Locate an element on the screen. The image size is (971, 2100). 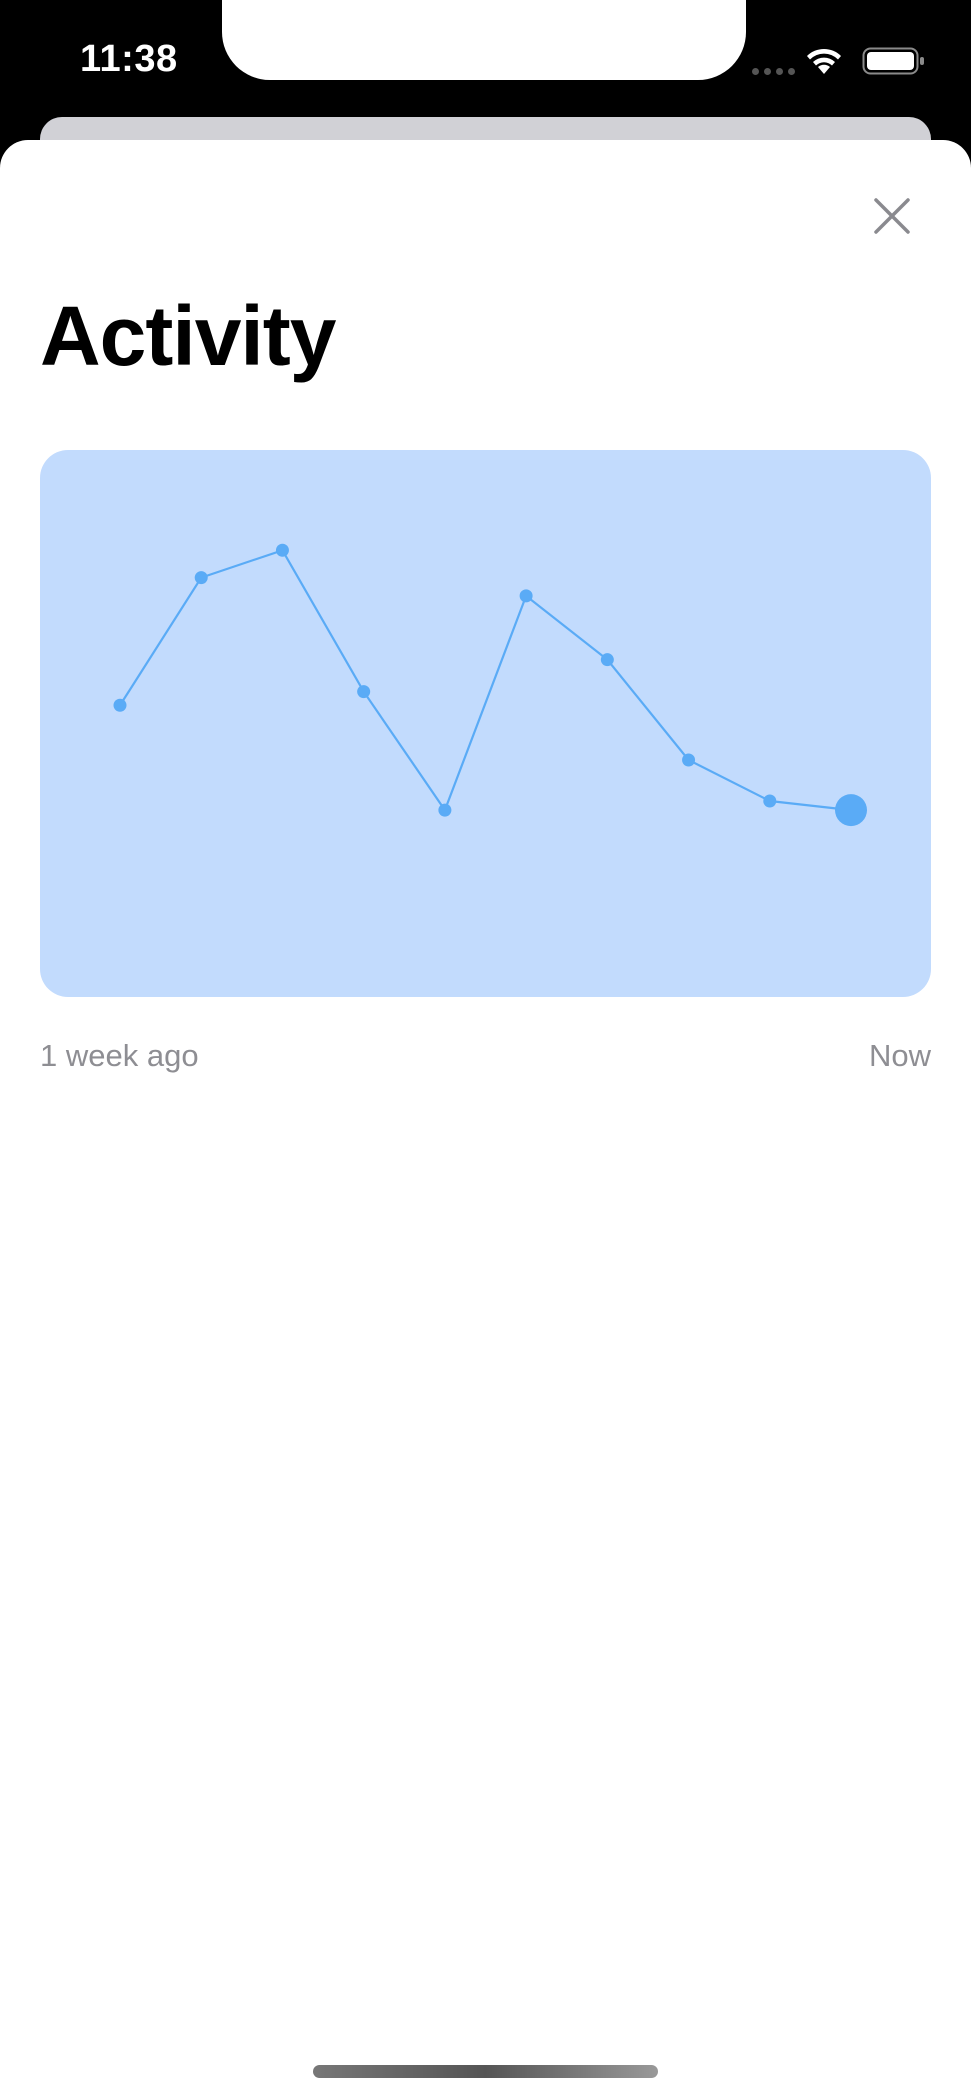
status-icons is located at coordinates (842, 60).